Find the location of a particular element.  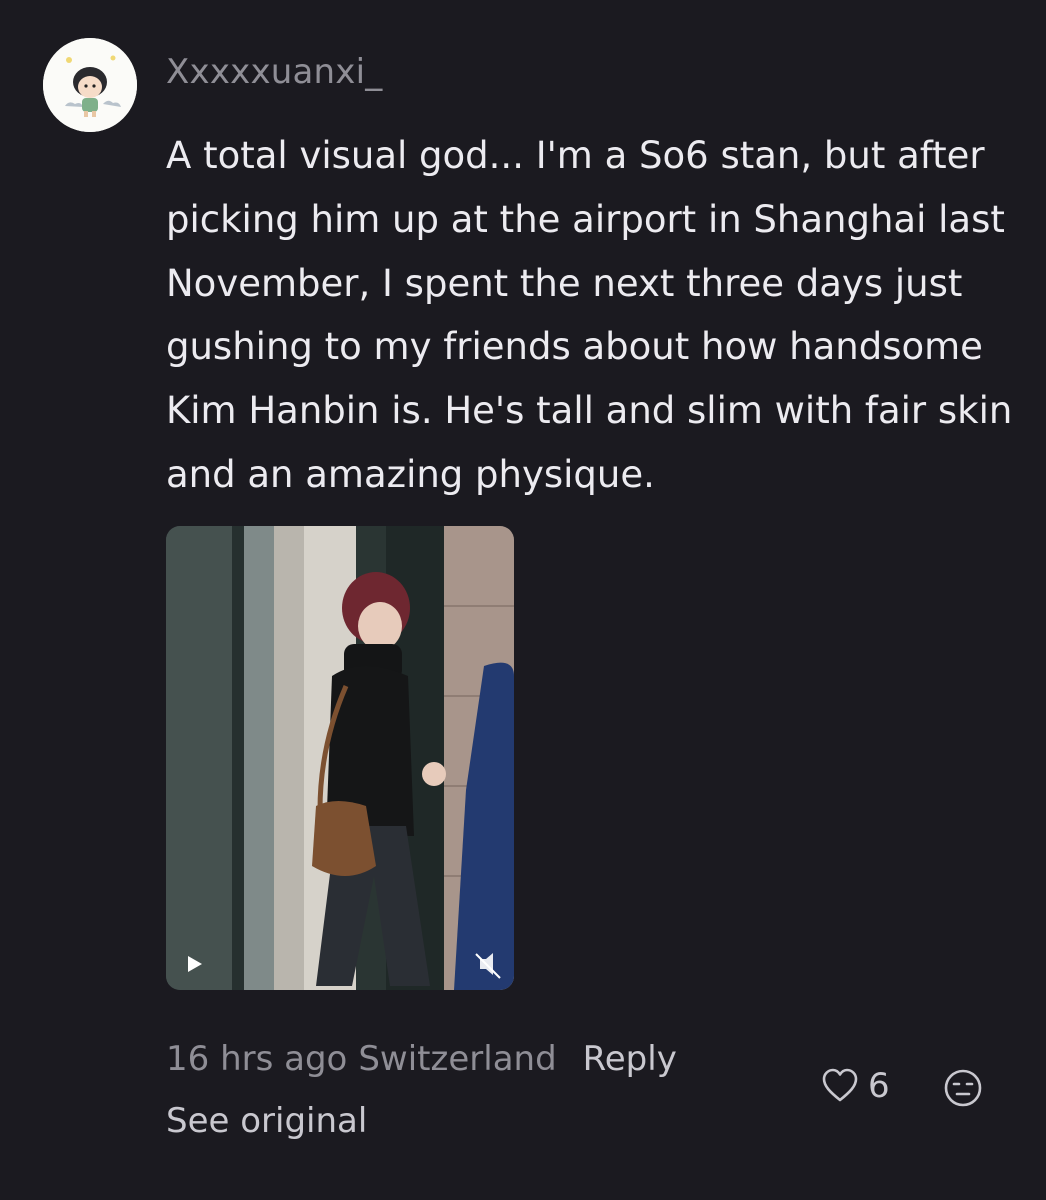

reply-button: Reply is located at coordinates (630, 1059).